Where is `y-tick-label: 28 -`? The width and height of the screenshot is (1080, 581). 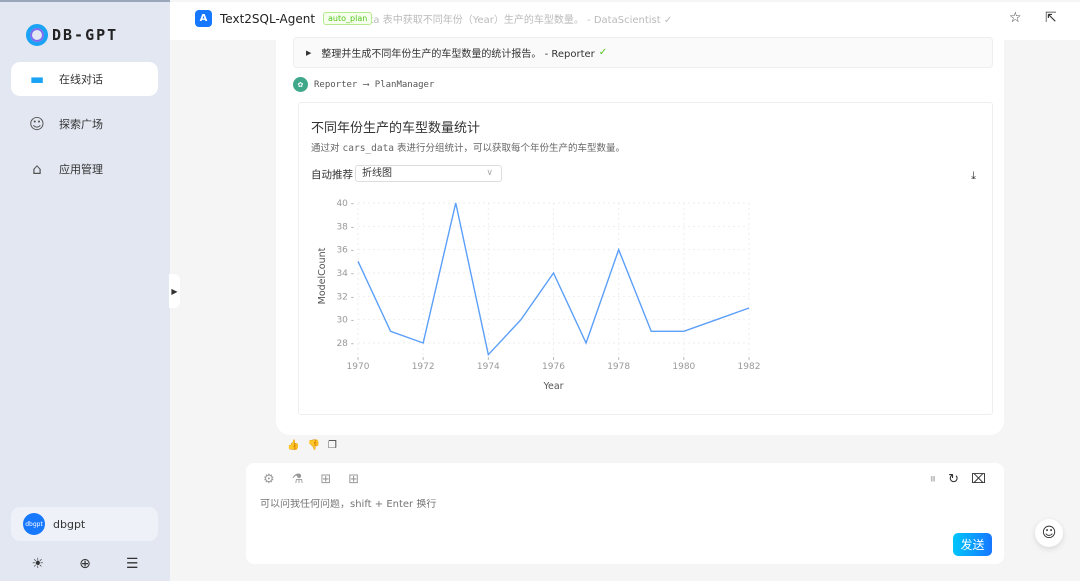 y-tick-label: 28 - is located at coordinates (345, 344).